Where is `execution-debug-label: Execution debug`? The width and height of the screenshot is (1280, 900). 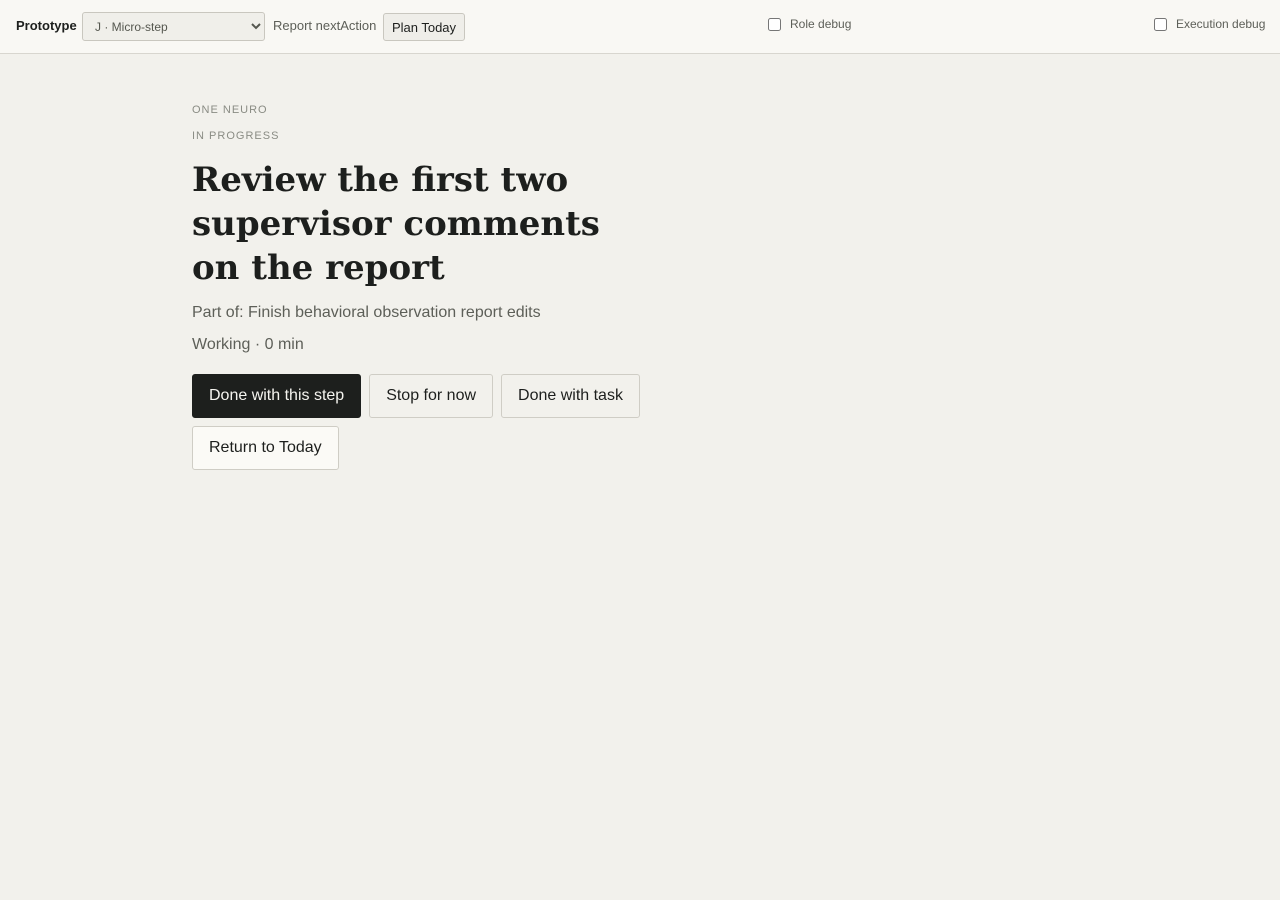
execution-debug-label: Execution debug is located at coordinates (1221, 24).